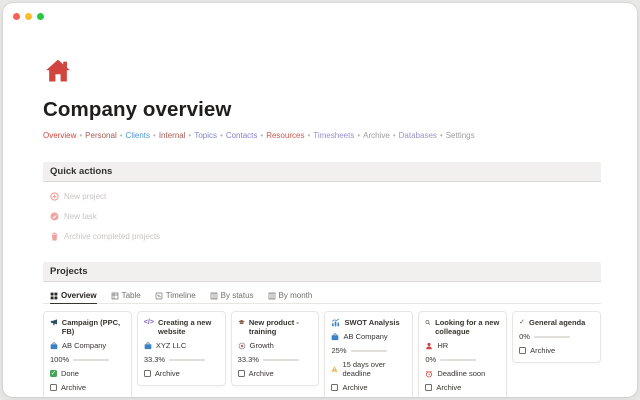 This screenshot has height=400, width=640. Describe the element at coordinates (325, 236) in the screenshot. I see `quick-action-archive-completed: Archive completed projects` at that location.